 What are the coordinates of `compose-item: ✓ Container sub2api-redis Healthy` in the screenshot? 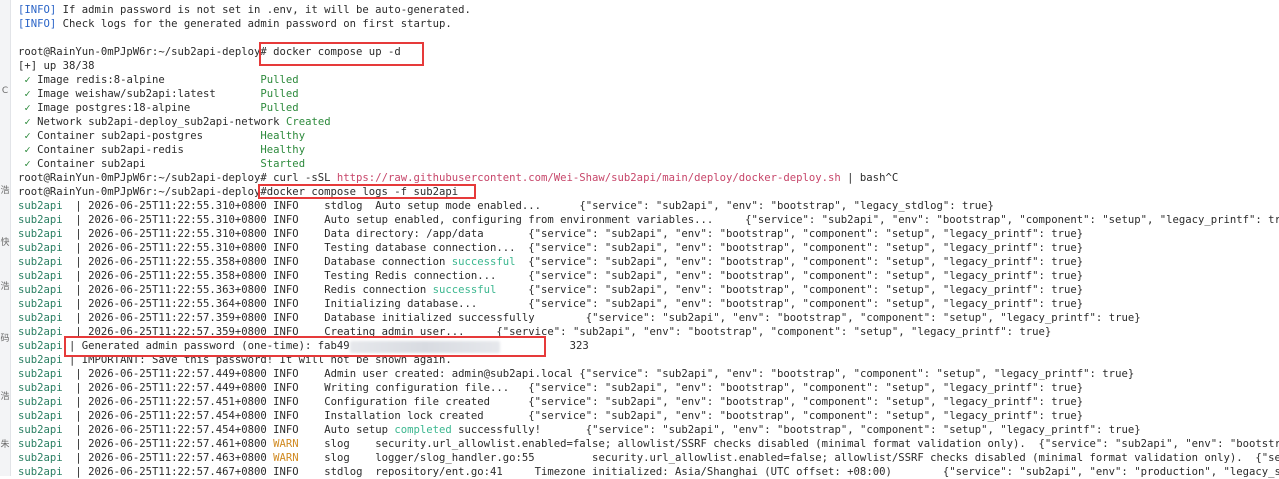 It's located at (648, 150).